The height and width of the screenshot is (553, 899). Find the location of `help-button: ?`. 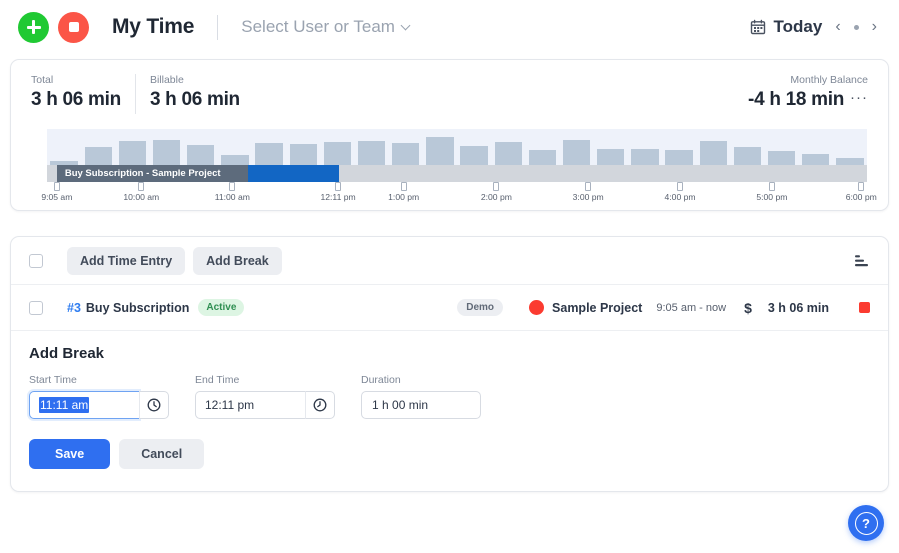

help-button: ? is located at coordinates (866, 523).